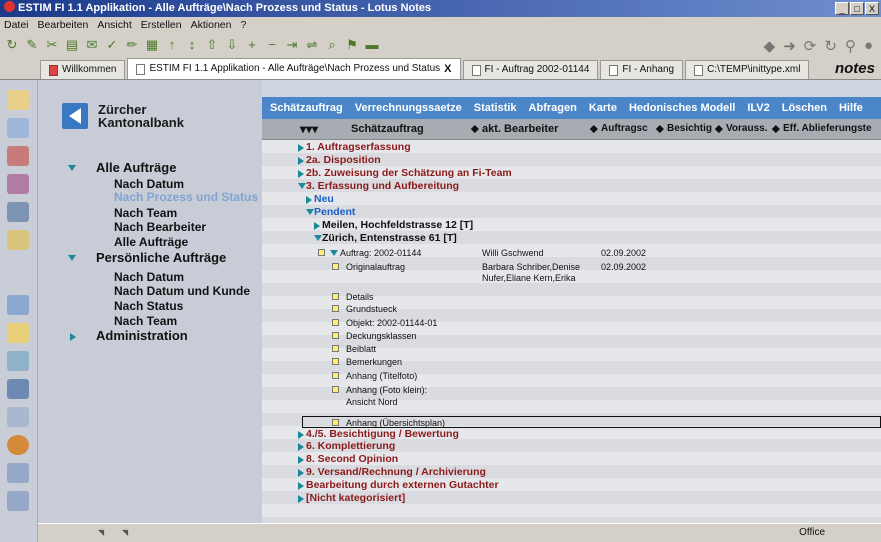  What do you see at coordinates (495, 108) in the screenshot?
I see `action-button: Statistik` at bounding box center [495, 108].